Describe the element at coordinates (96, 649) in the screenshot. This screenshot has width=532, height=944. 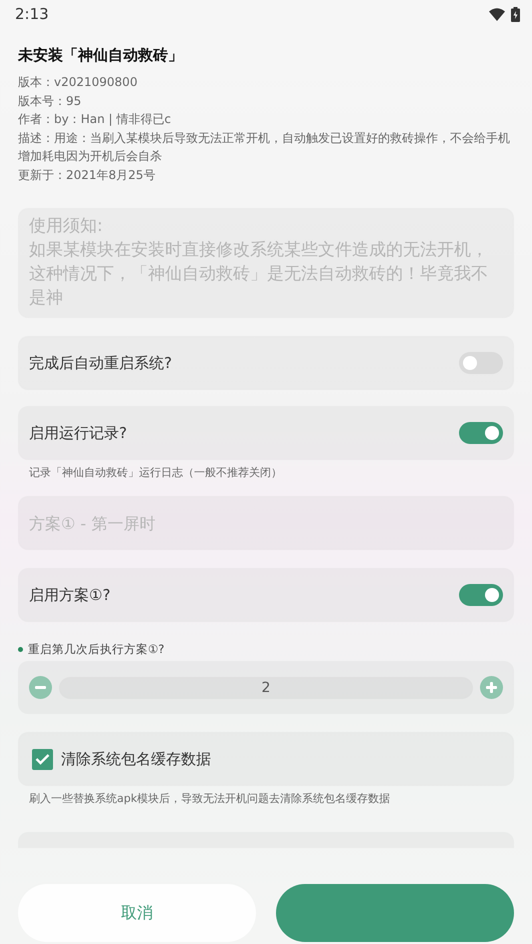
I see `stepper-label: 重启第几次后执行方案①?` at that location.